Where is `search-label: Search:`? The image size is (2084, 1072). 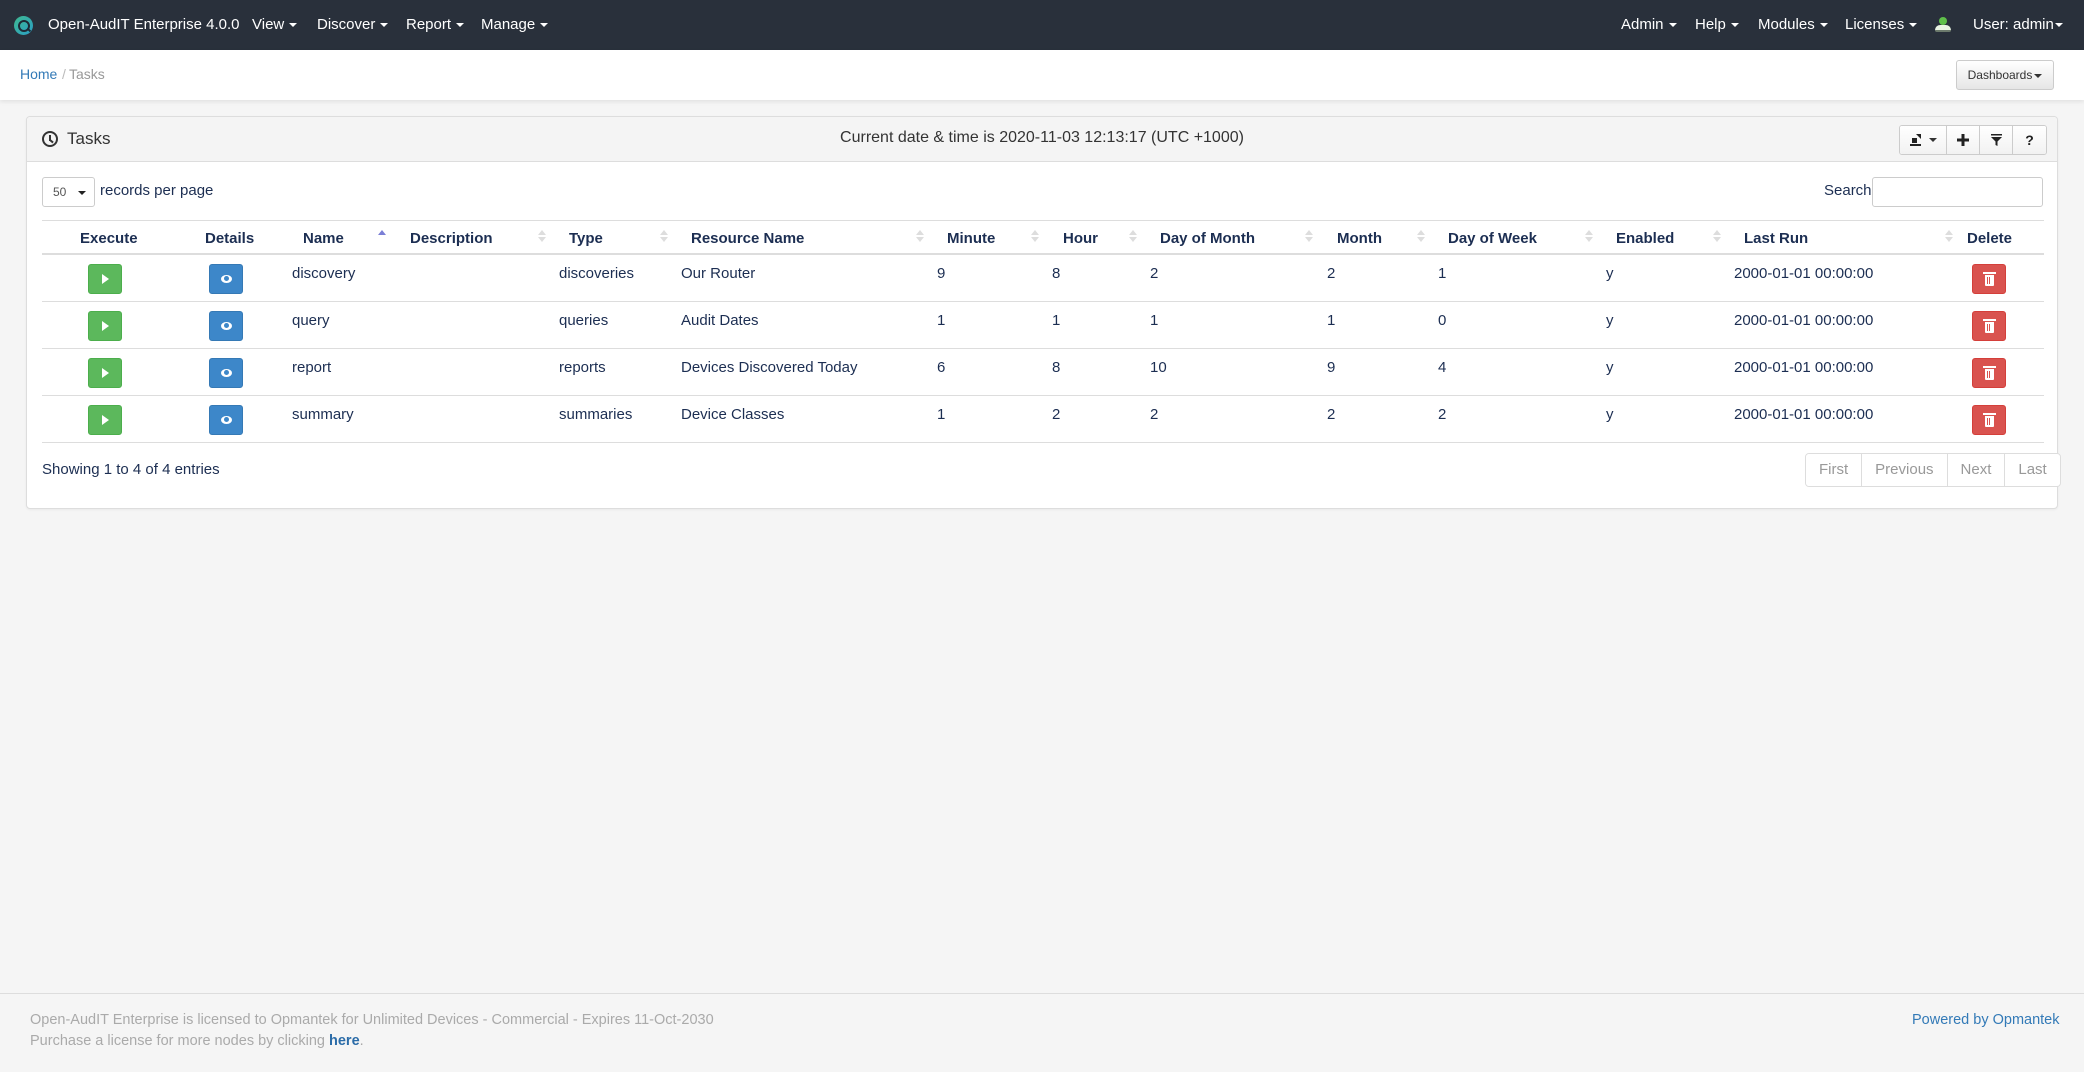 search-label: Search: is located at coordinates (1850, 190).